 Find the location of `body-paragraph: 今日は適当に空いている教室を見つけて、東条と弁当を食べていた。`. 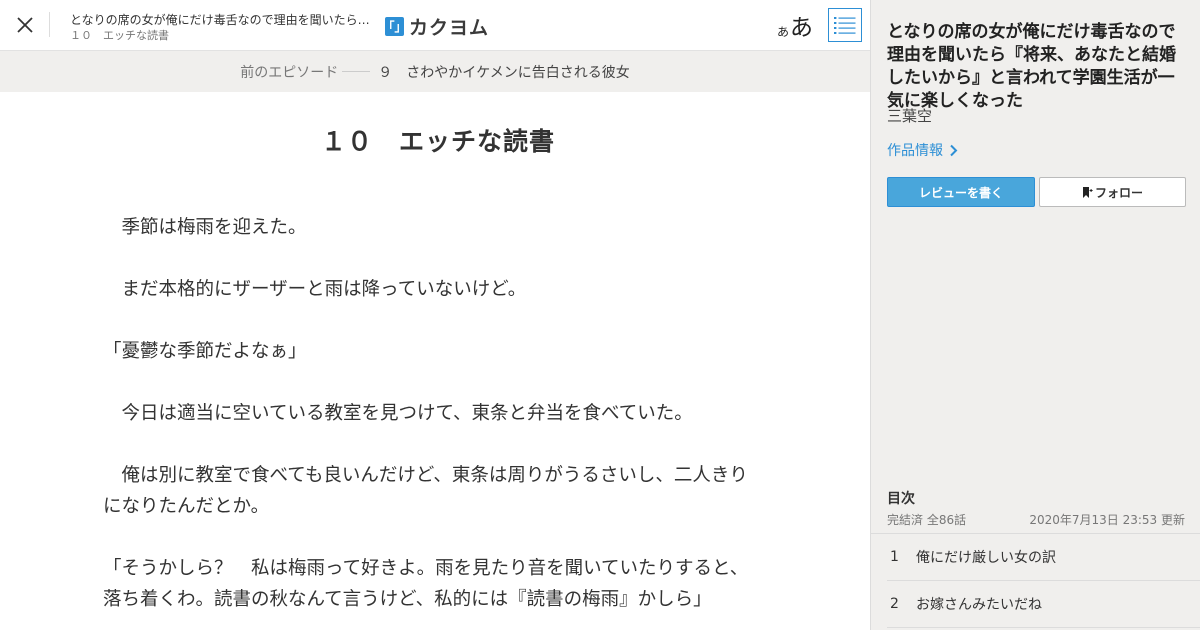

body-paragraph: 今日は適当に空いている教室を見つけて、東条と弁当を食べていた。 is located at coordinates (398, 413).